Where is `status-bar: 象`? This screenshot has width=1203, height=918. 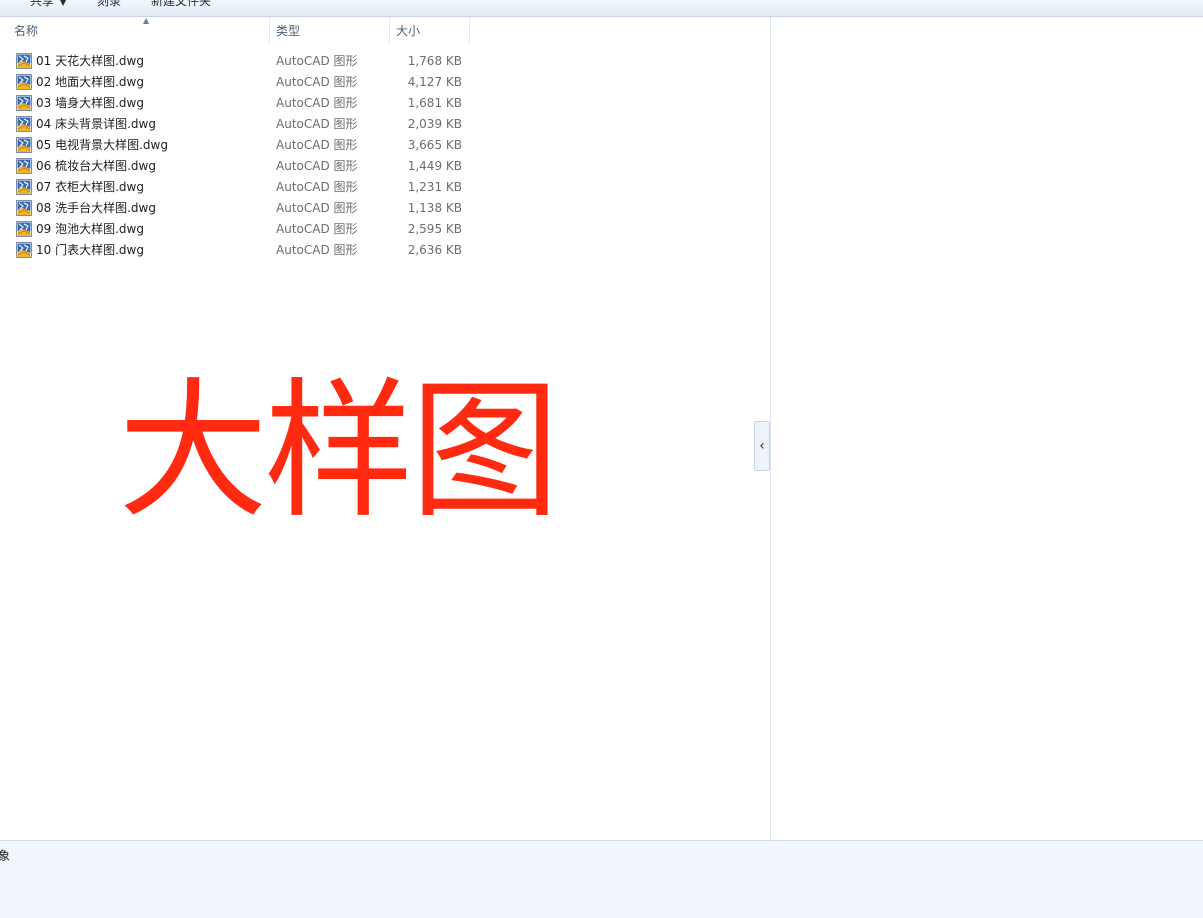 status-bar: 象 is located at coordinates (601, 879).